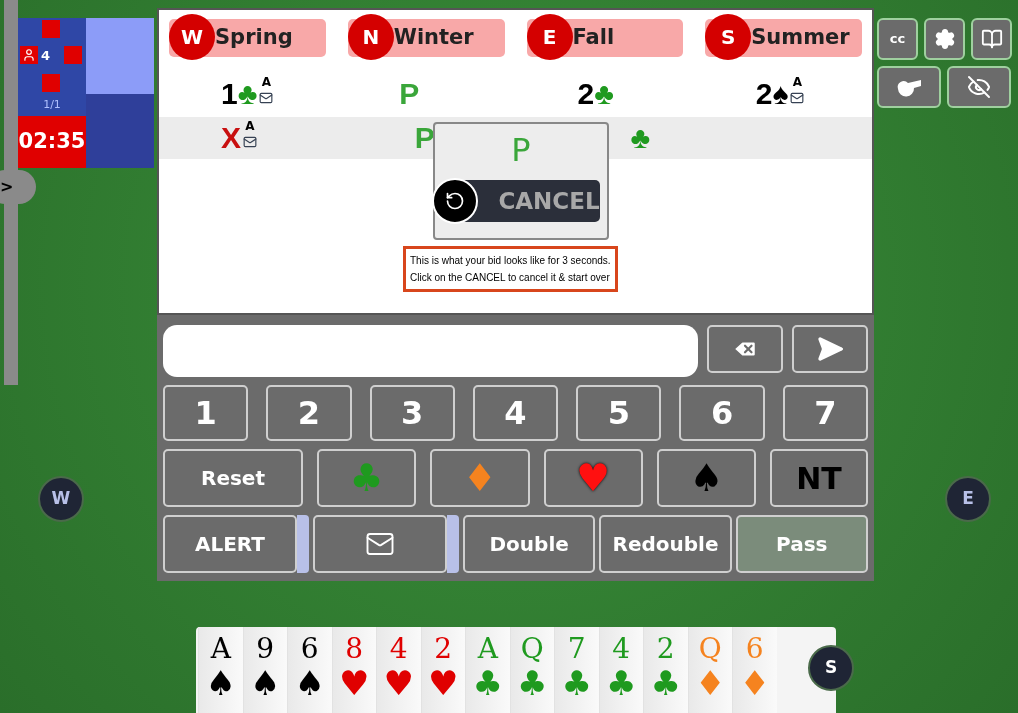 This screenshot has height=713, width=1018. I want to click on whistle-icon, so click(909, 87).